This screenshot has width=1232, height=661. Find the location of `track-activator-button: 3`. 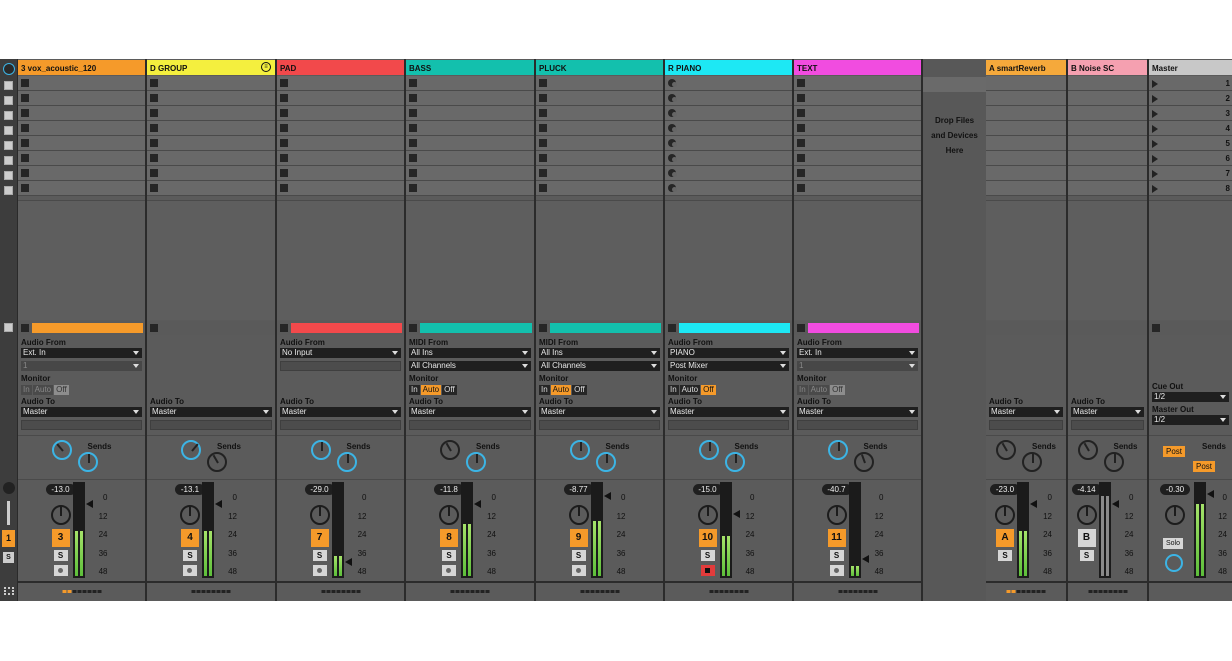

track-activator-button: 3 is located at coordinates (60, 538).